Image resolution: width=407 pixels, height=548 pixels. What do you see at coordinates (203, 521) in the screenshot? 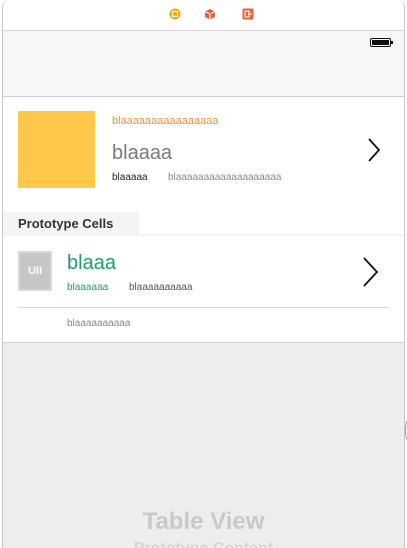
I see `table-view-placeholder-title: Table View` at bounding box center [203, 521].